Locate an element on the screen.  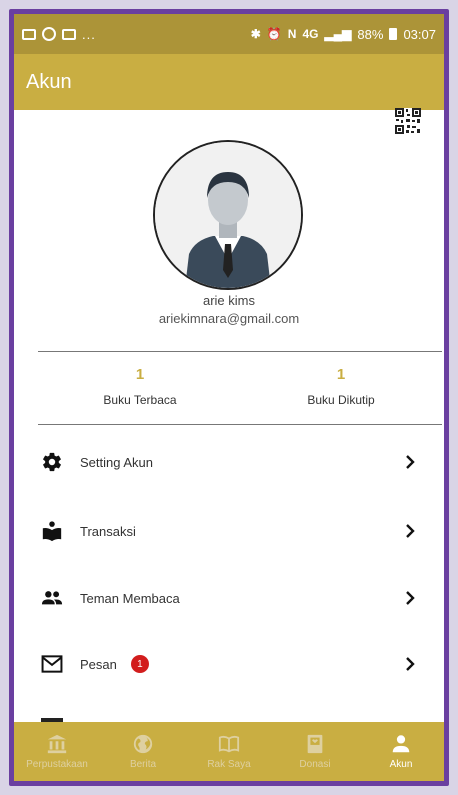
nfc-icon: N is located at coordinates (292, 34).